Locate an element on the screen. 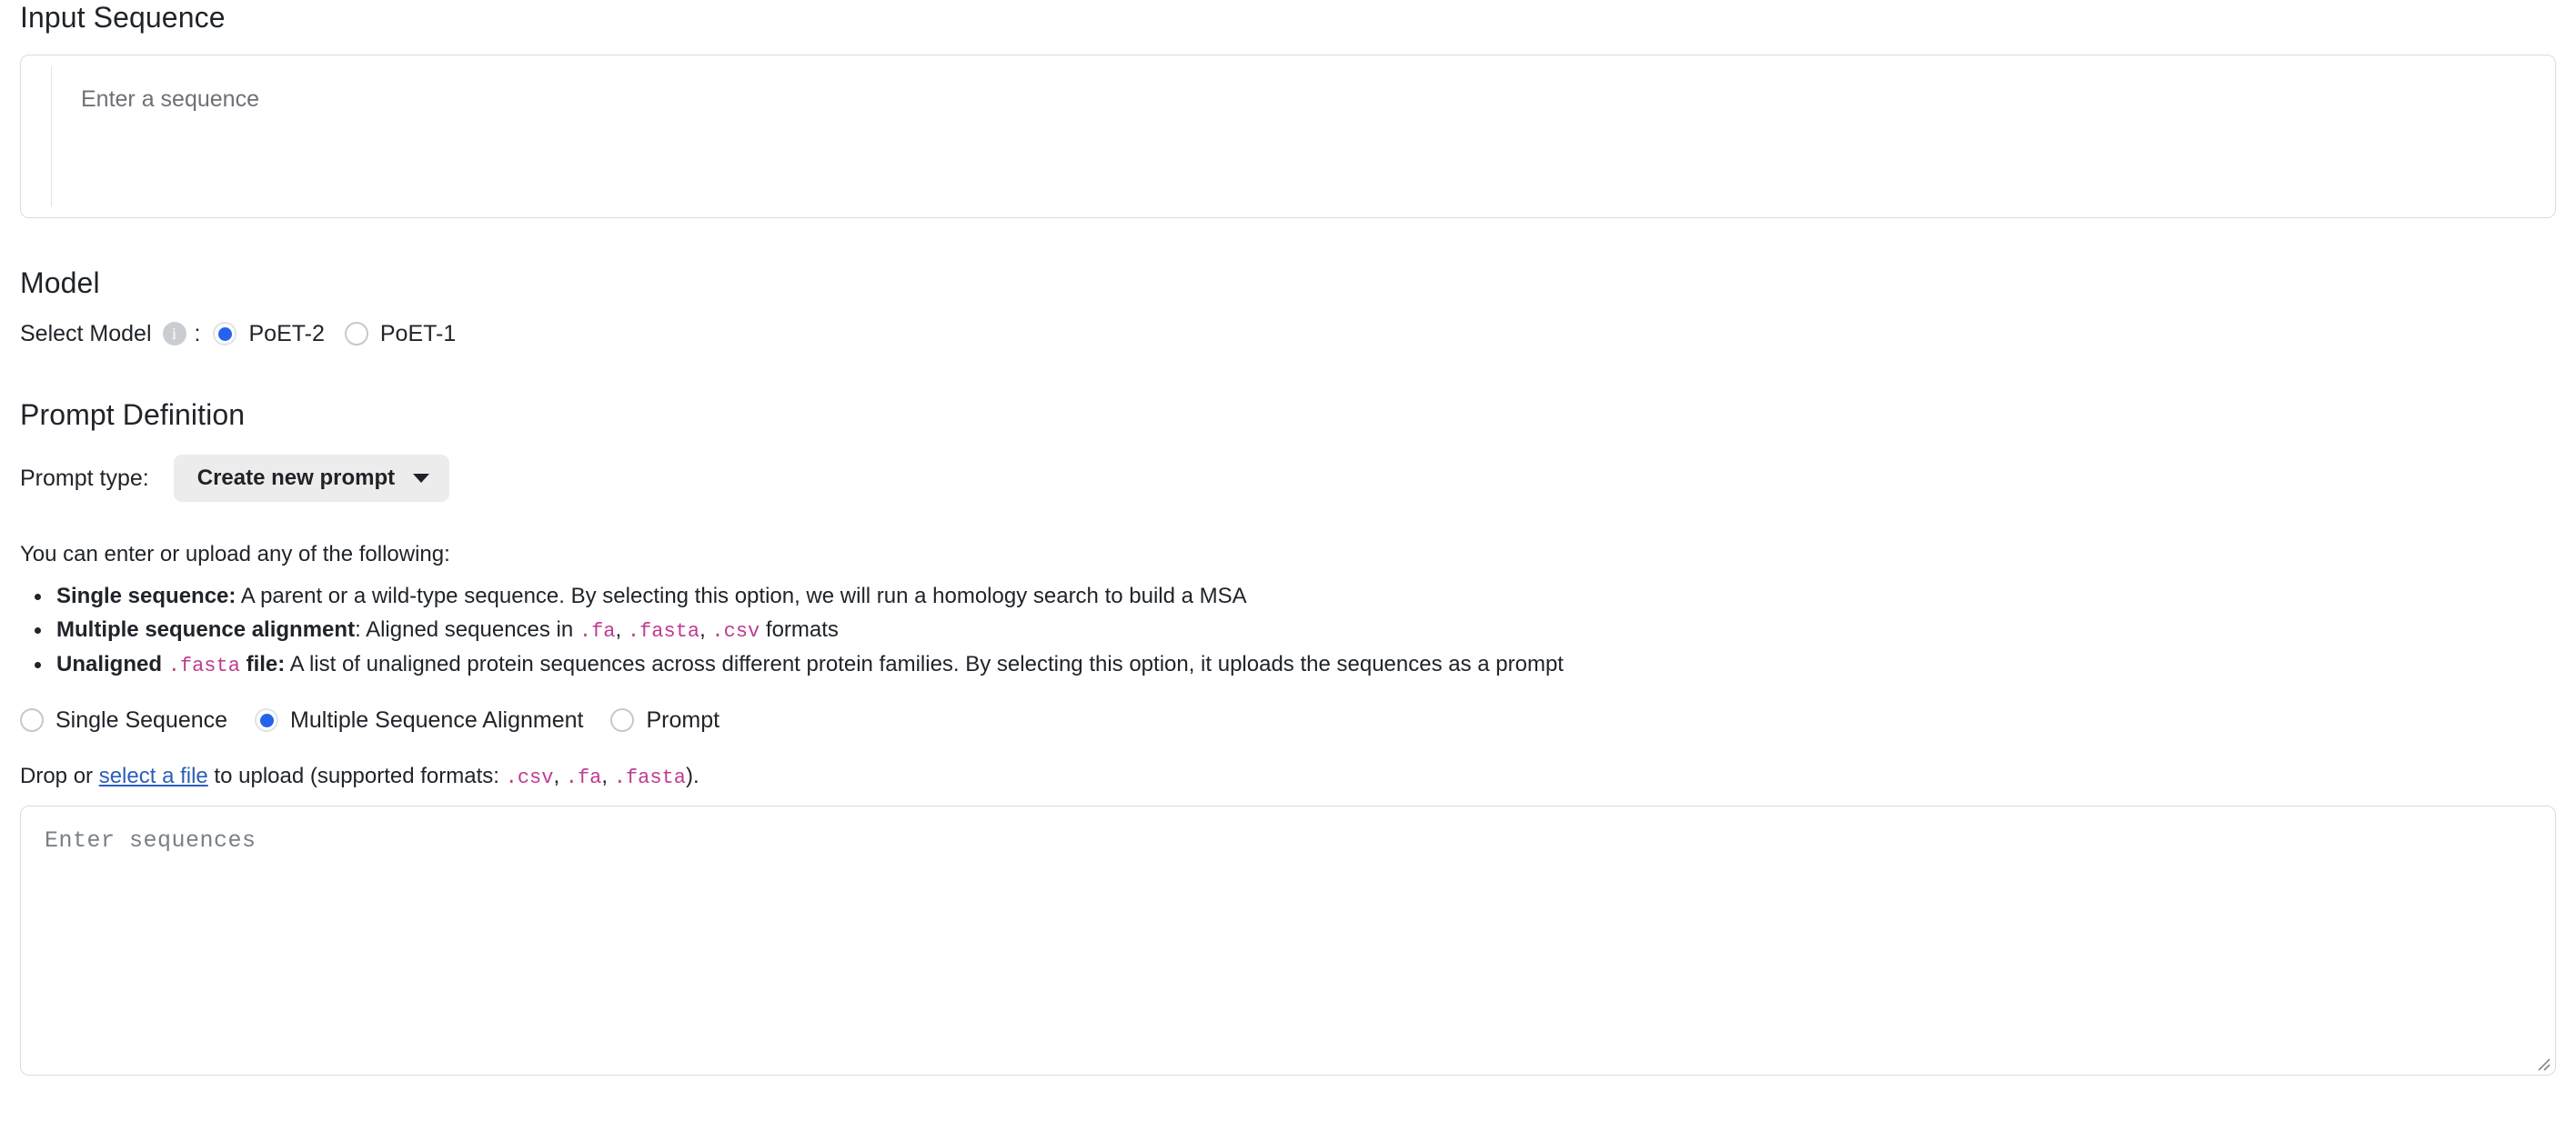  code-format-unaligned-fasta: .fasta is located at coordinates (203, 665).